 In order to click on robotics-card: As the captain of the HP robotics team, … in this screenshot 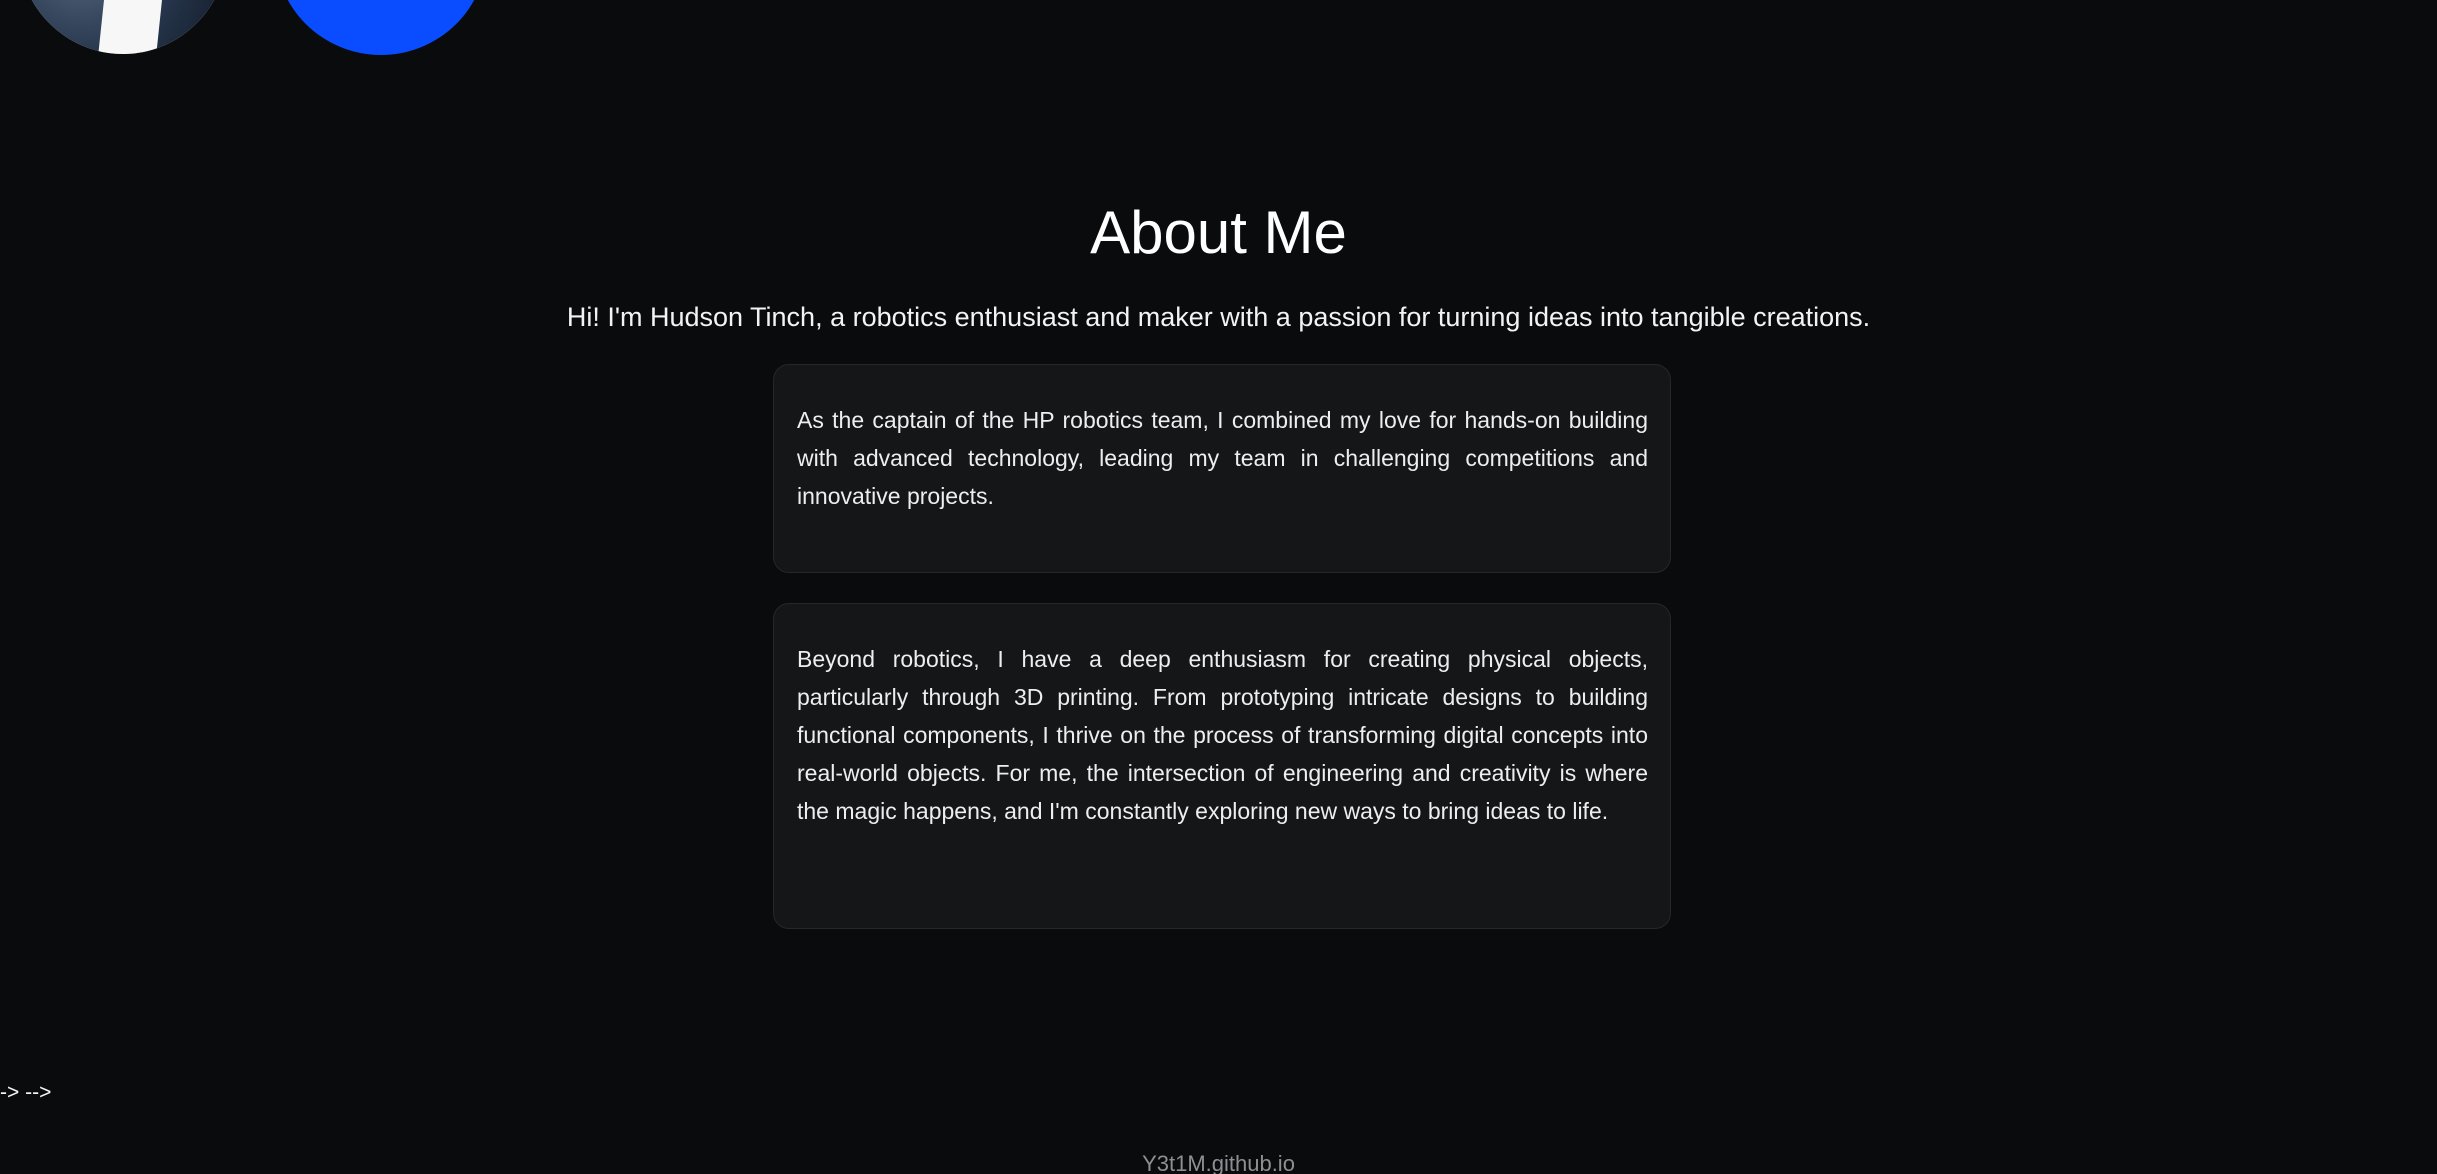, I will do `click(1222, 468)`.